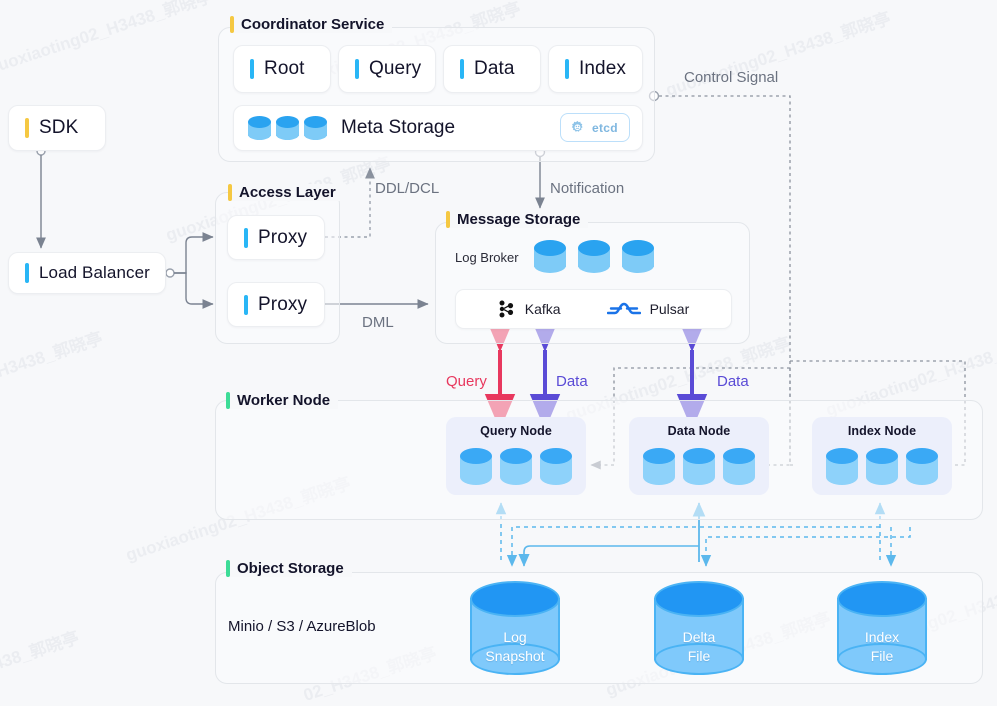  What do you see at coordinates (648, 309) in the screenshot?
I see `broker-pulsar: Pulsar` at bounding box center [648, 309].